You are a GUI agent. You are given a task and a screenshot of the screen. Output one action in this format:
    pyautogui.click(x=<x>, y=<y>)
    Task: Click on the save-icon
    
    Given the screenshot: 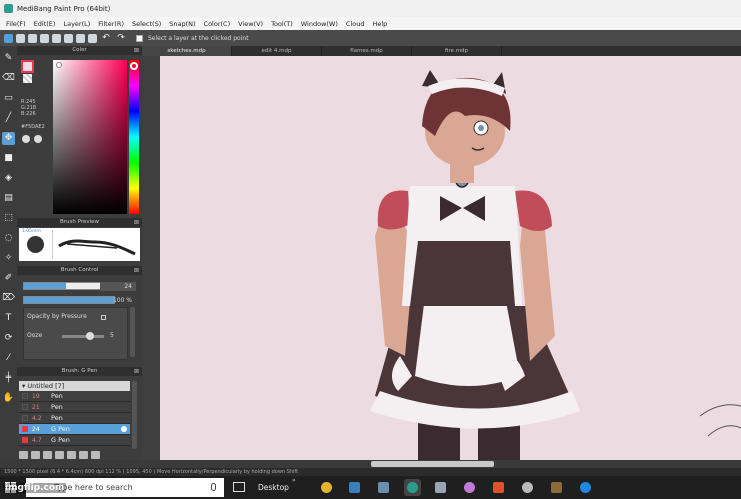 What is the action you would take?
    pyautogui.click(x=44, y=38)
    